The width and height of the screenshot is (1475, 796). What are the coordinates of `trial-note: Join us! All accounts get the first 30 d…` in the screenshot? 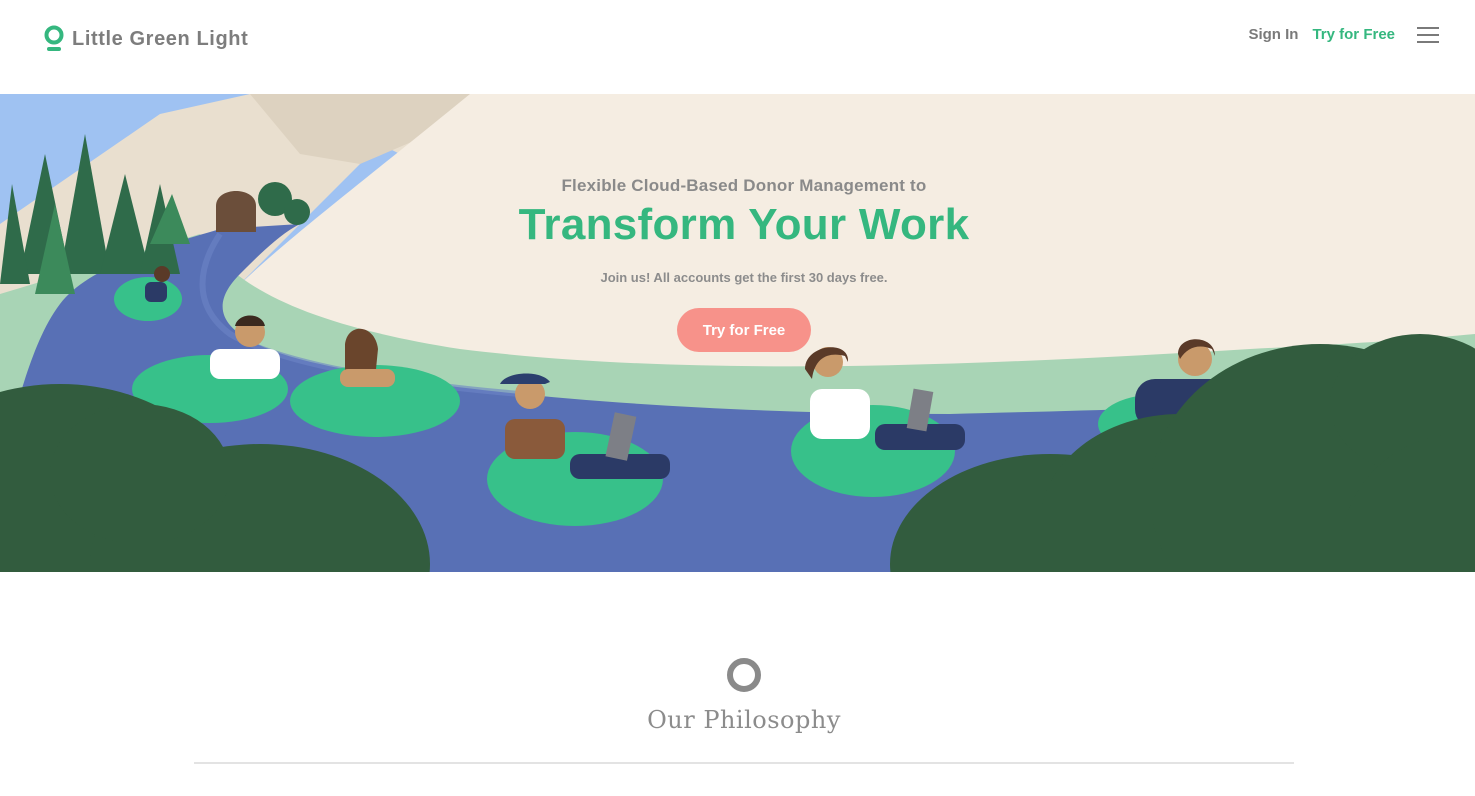 It's located at (744, 277).